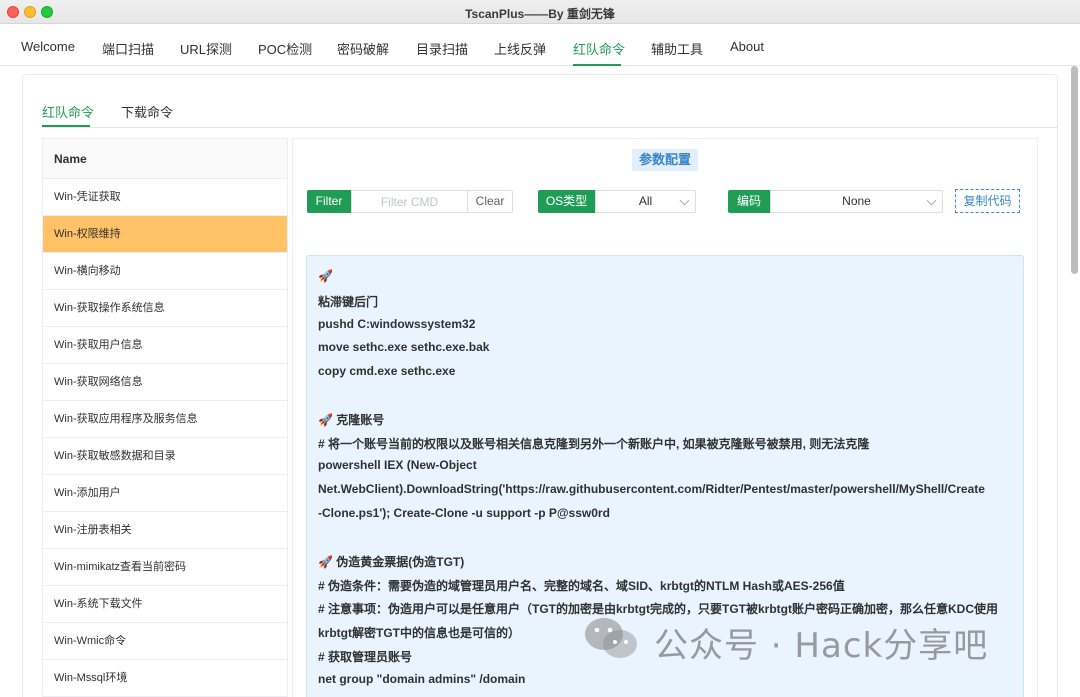  I want to click on table-row: Win-mimikatz查看当前密码, so click(165, 567).